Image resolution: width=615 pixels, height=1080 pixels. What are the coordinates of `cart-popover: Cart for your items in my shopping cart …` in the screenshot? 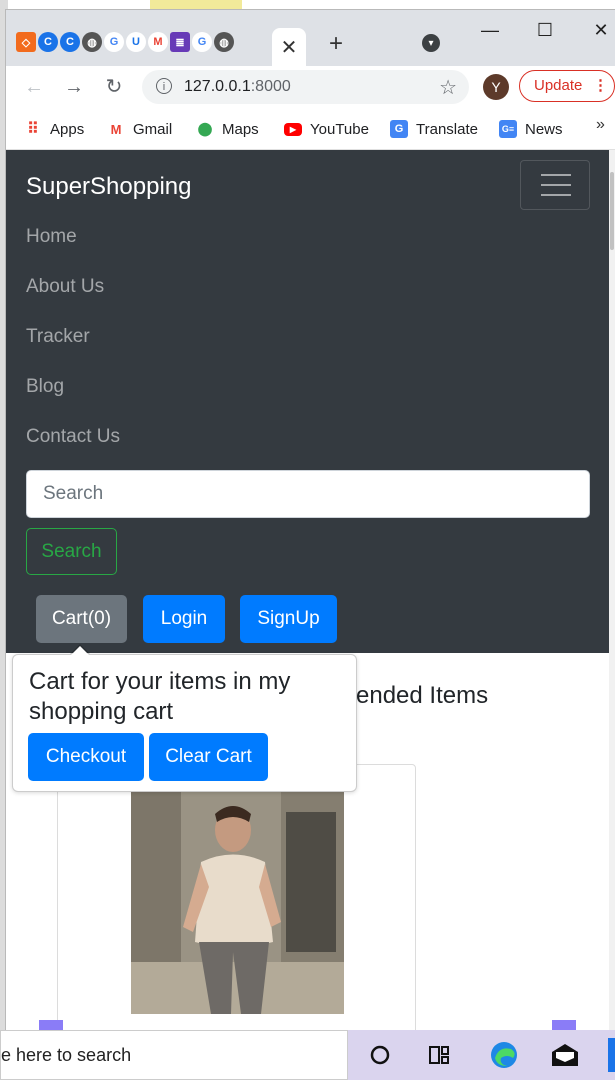 It's located at (184, 723).